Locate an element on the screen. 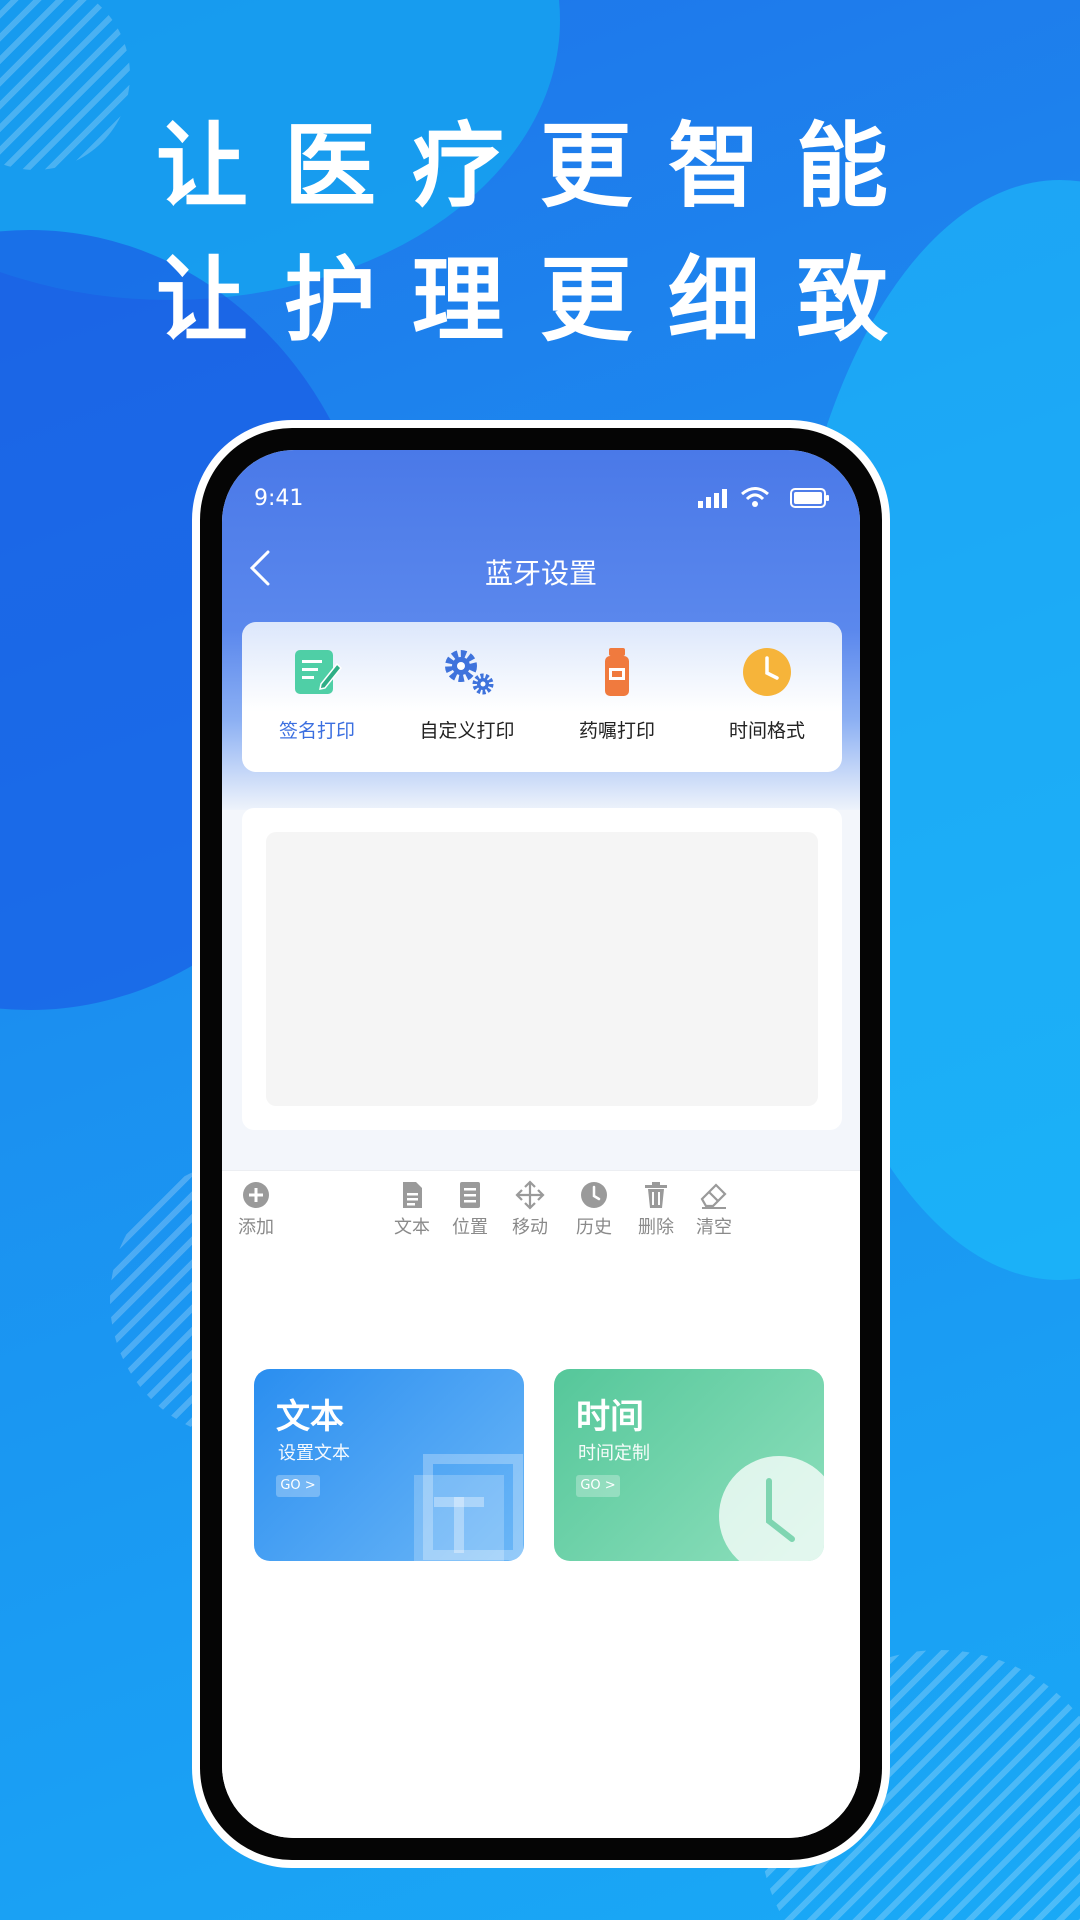  edit-toolbar: 添加 文本 位置 移动 历史 删除 清空 is located at coordinates (541, 1208).